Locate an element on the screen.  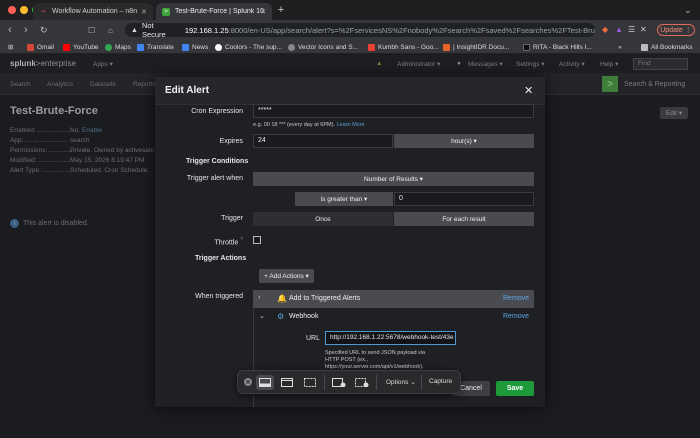
learn-more-link: Learn More is located at coordinates (350, 125).